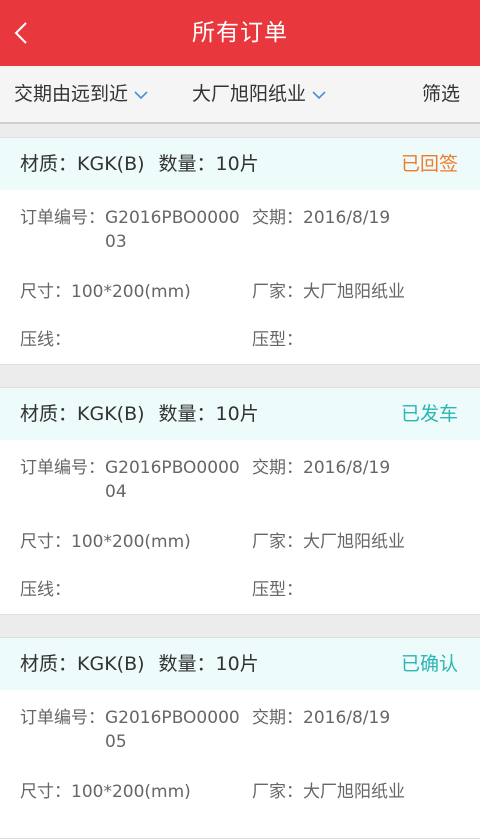  What do you see at coordinates (71, 94) in the screenshot?
I see `sort-dropdown-label: 交期由远到近` at bounding box center [71, 94].